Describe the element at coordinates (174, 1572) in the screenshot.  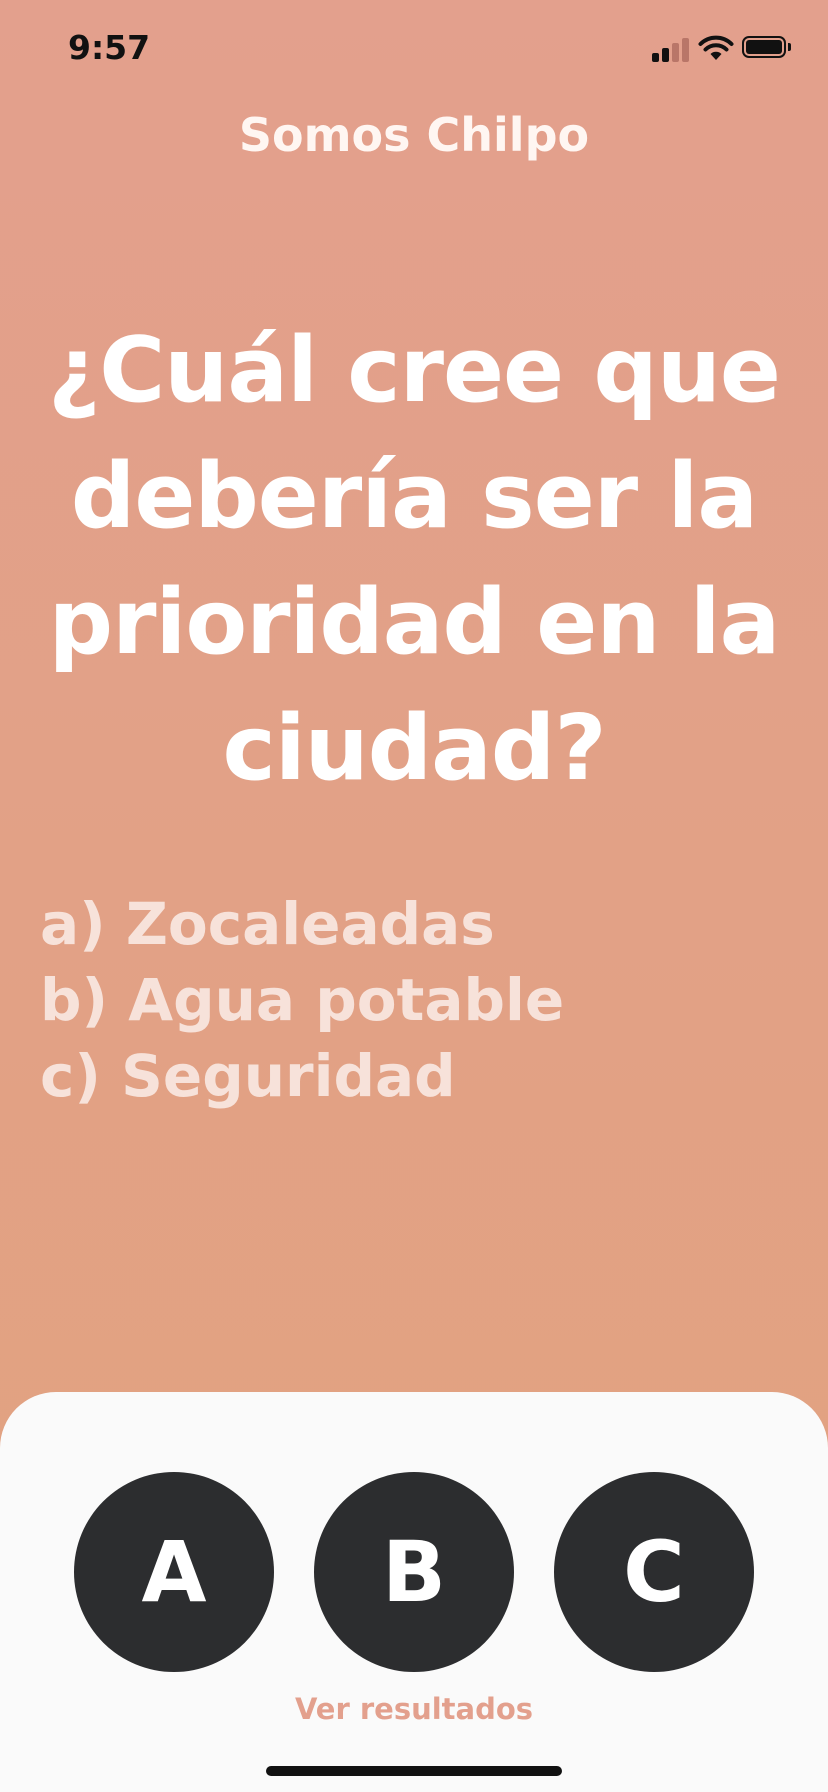
I see `answer-a-button: A` at that location.